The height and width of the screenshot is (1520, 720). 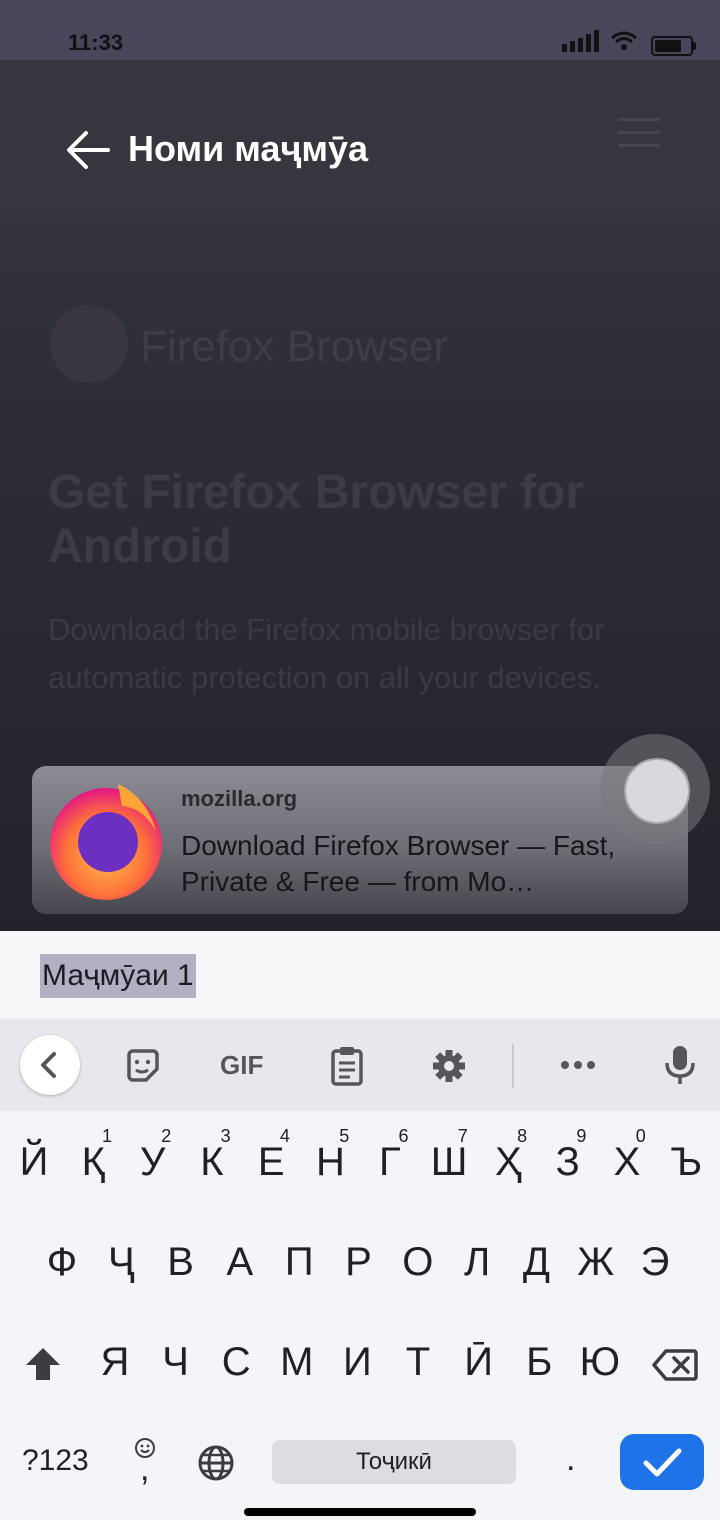 I want to click on enter-key, so click(x=662, y=1462).